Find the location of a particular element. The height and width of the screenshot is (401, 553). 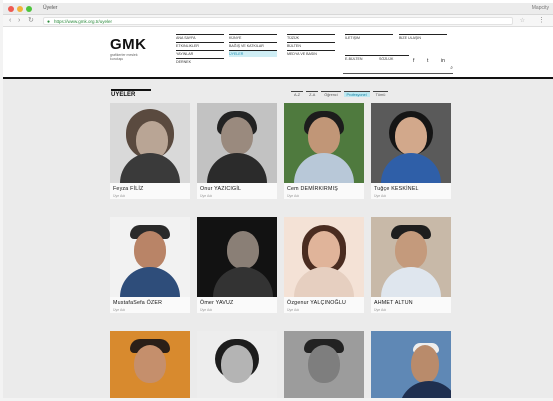

site-logo: GMK grafikerler meslek kuruluşu is located at coordinates (130, 48).